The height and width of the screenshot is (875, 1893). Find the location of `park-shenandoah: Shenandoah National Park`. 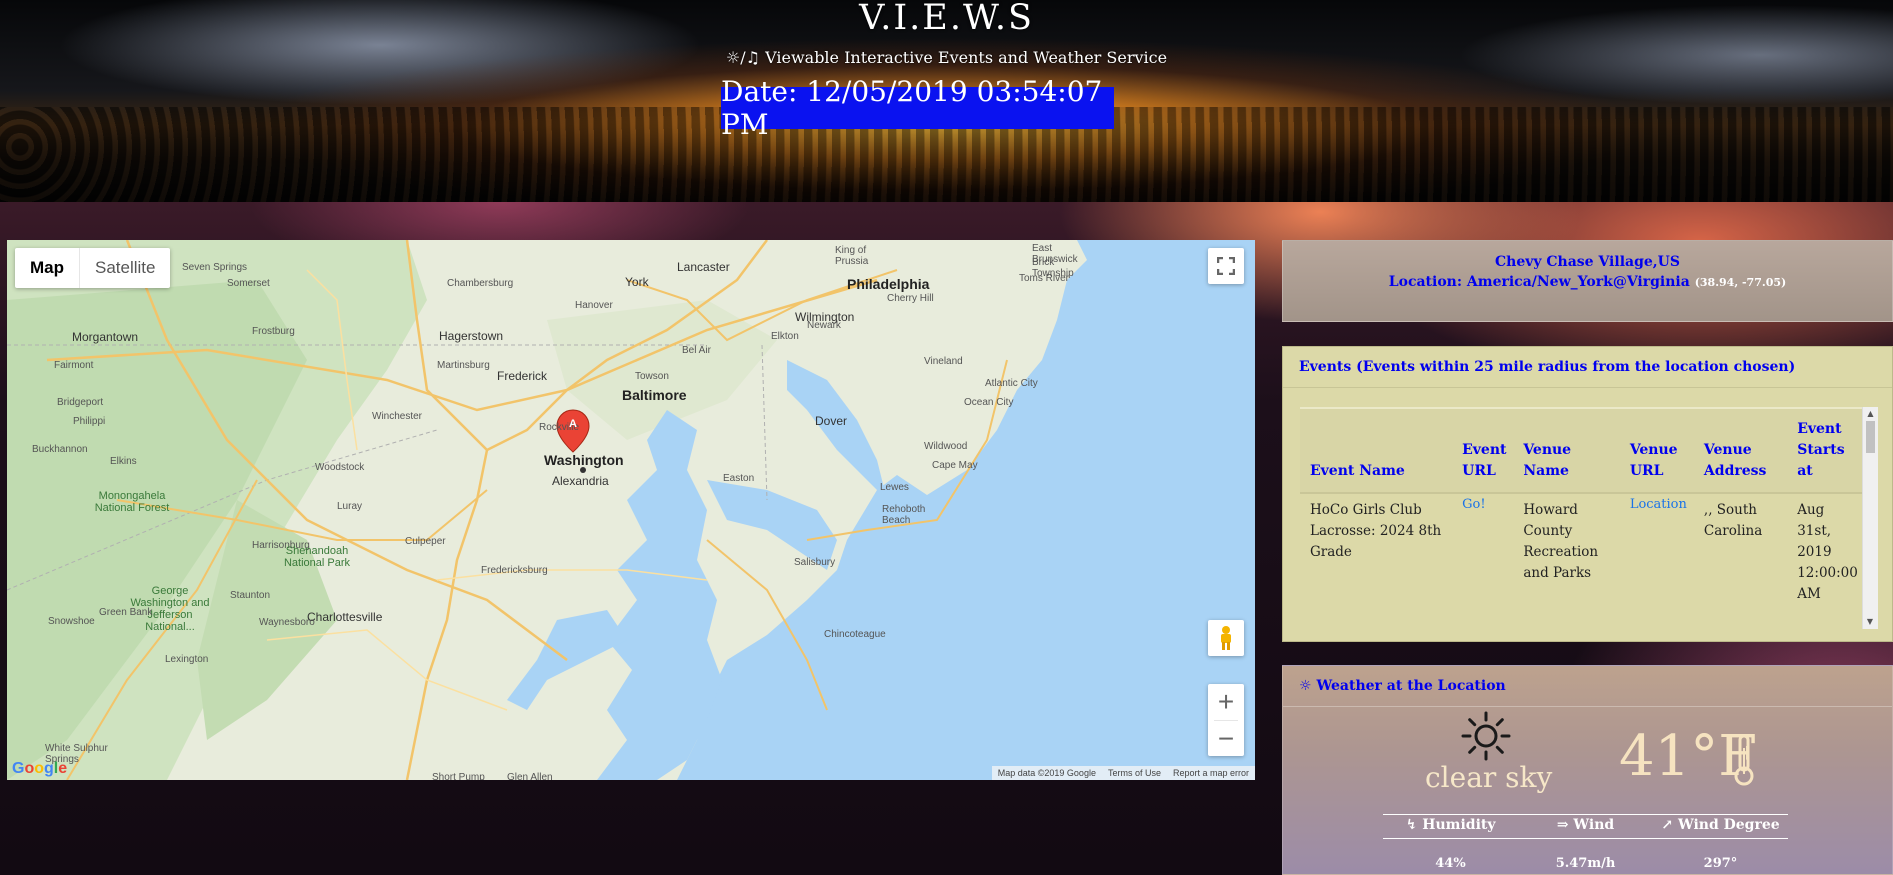

park-shenandoah: Shenandoah National Park is located at coordinates (317, 557).